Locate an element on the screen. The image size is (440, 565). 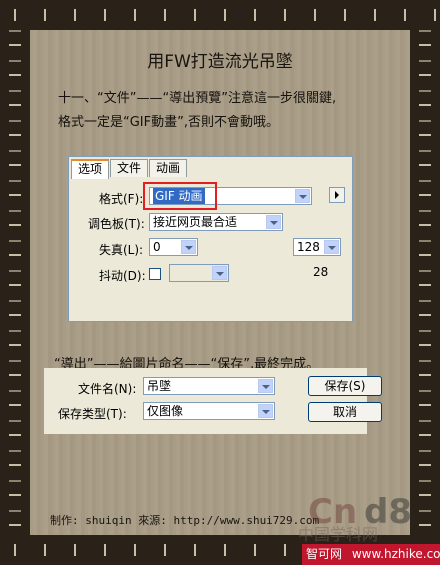
filename-label: 文件名(N): is located at coordinates (107, 389).